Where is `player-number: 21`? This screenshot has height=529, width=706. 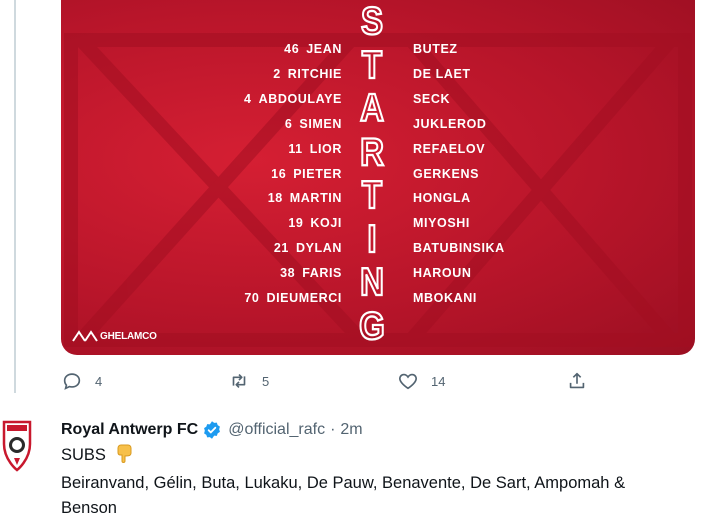 player-number: 21 is located at coordinates (281, 248).